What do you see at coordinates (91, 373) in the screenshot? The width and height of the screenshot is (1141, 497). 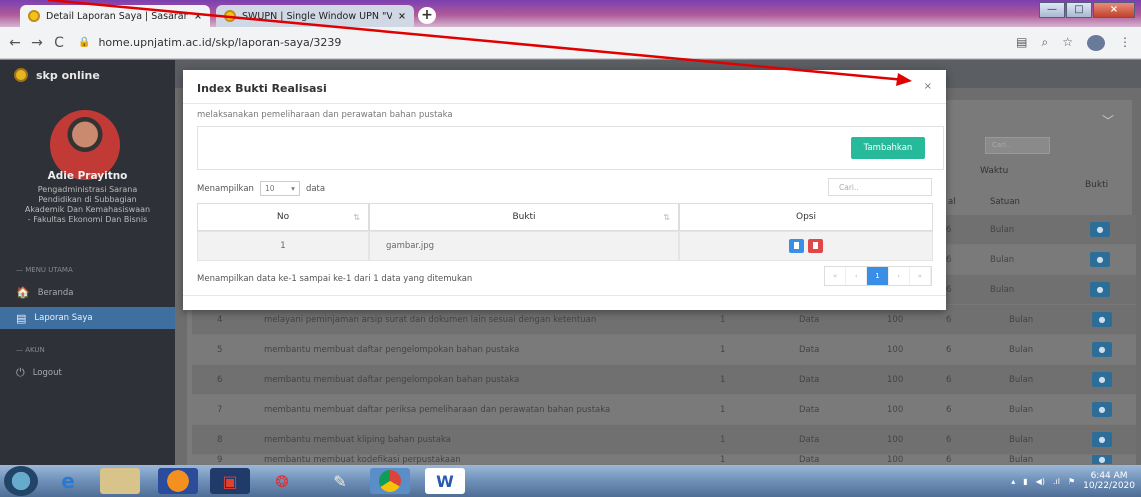 I see `sidebar-item-logout: ⏻ Logout` at bounding box center [91, 373].